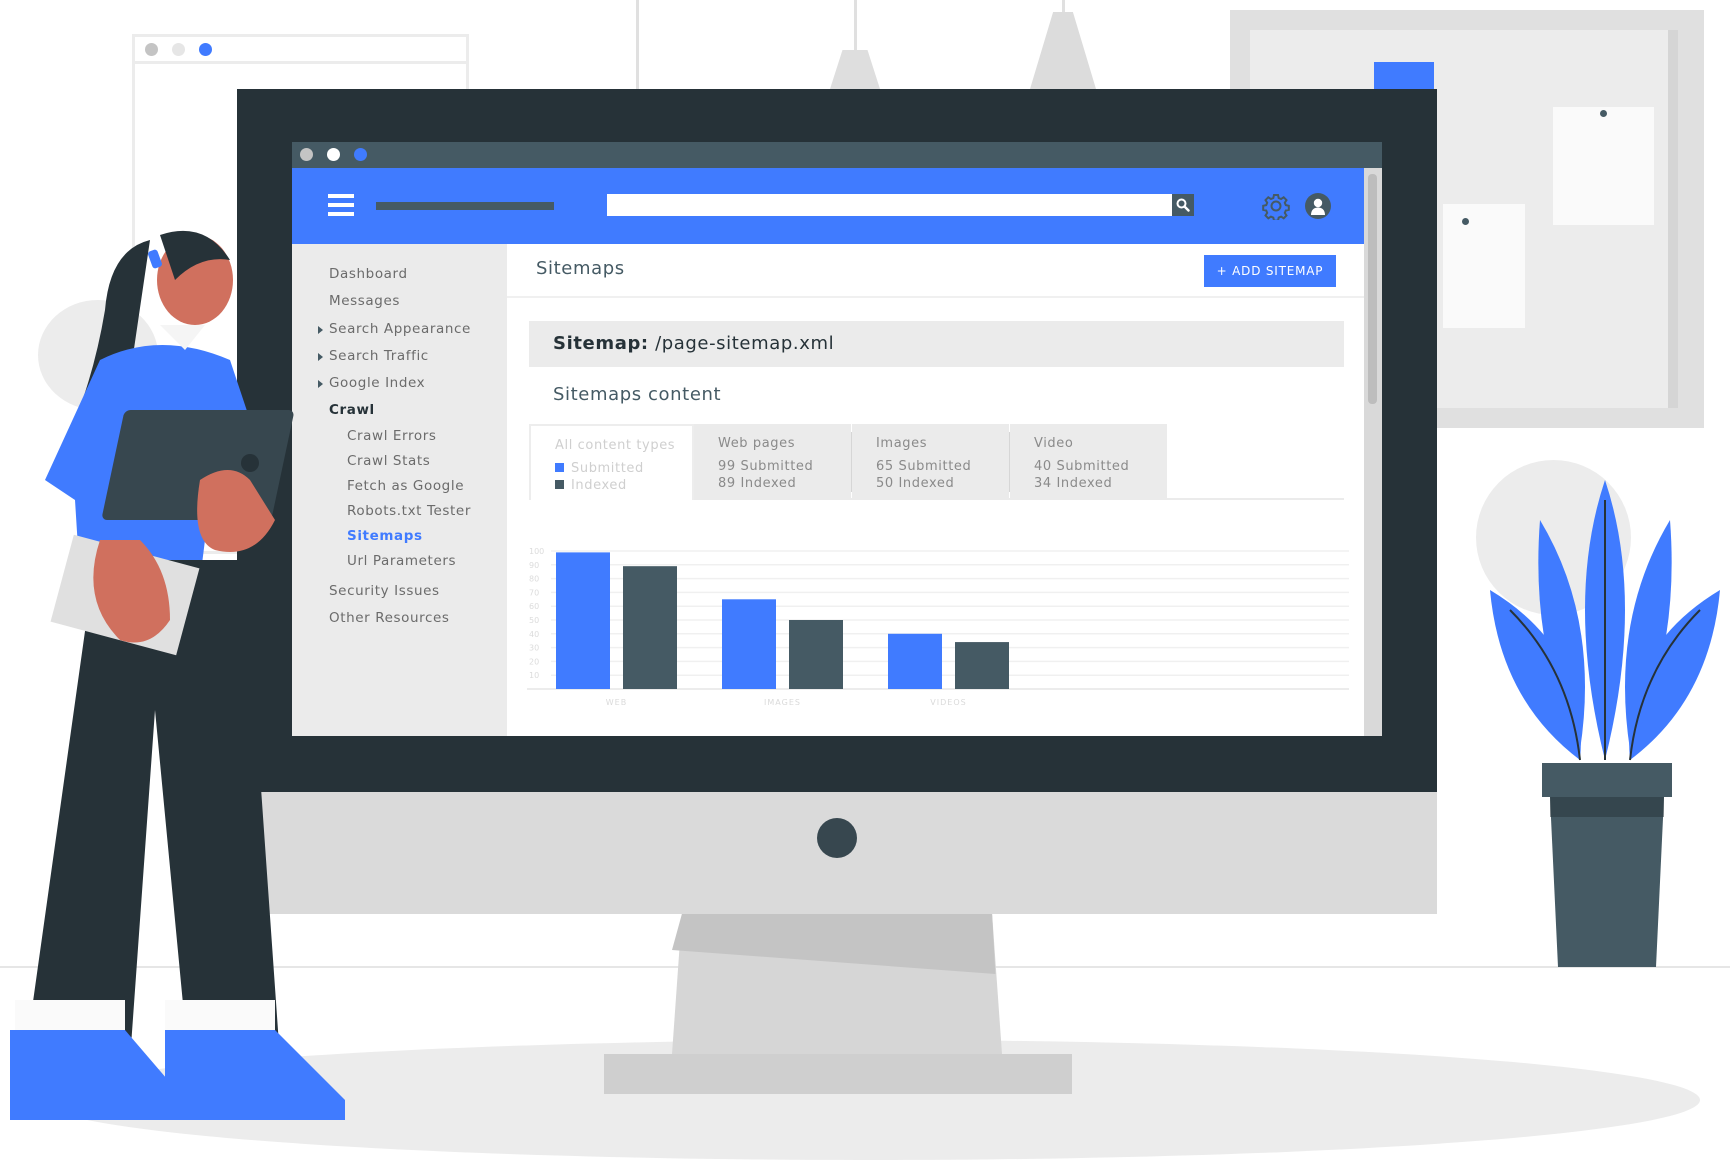 The width and height of the screenshot is (1730, 1166). What do you see at coordinates (889, 205) in the screenshot?
I see `search-input` at bounding box center [889, 205].